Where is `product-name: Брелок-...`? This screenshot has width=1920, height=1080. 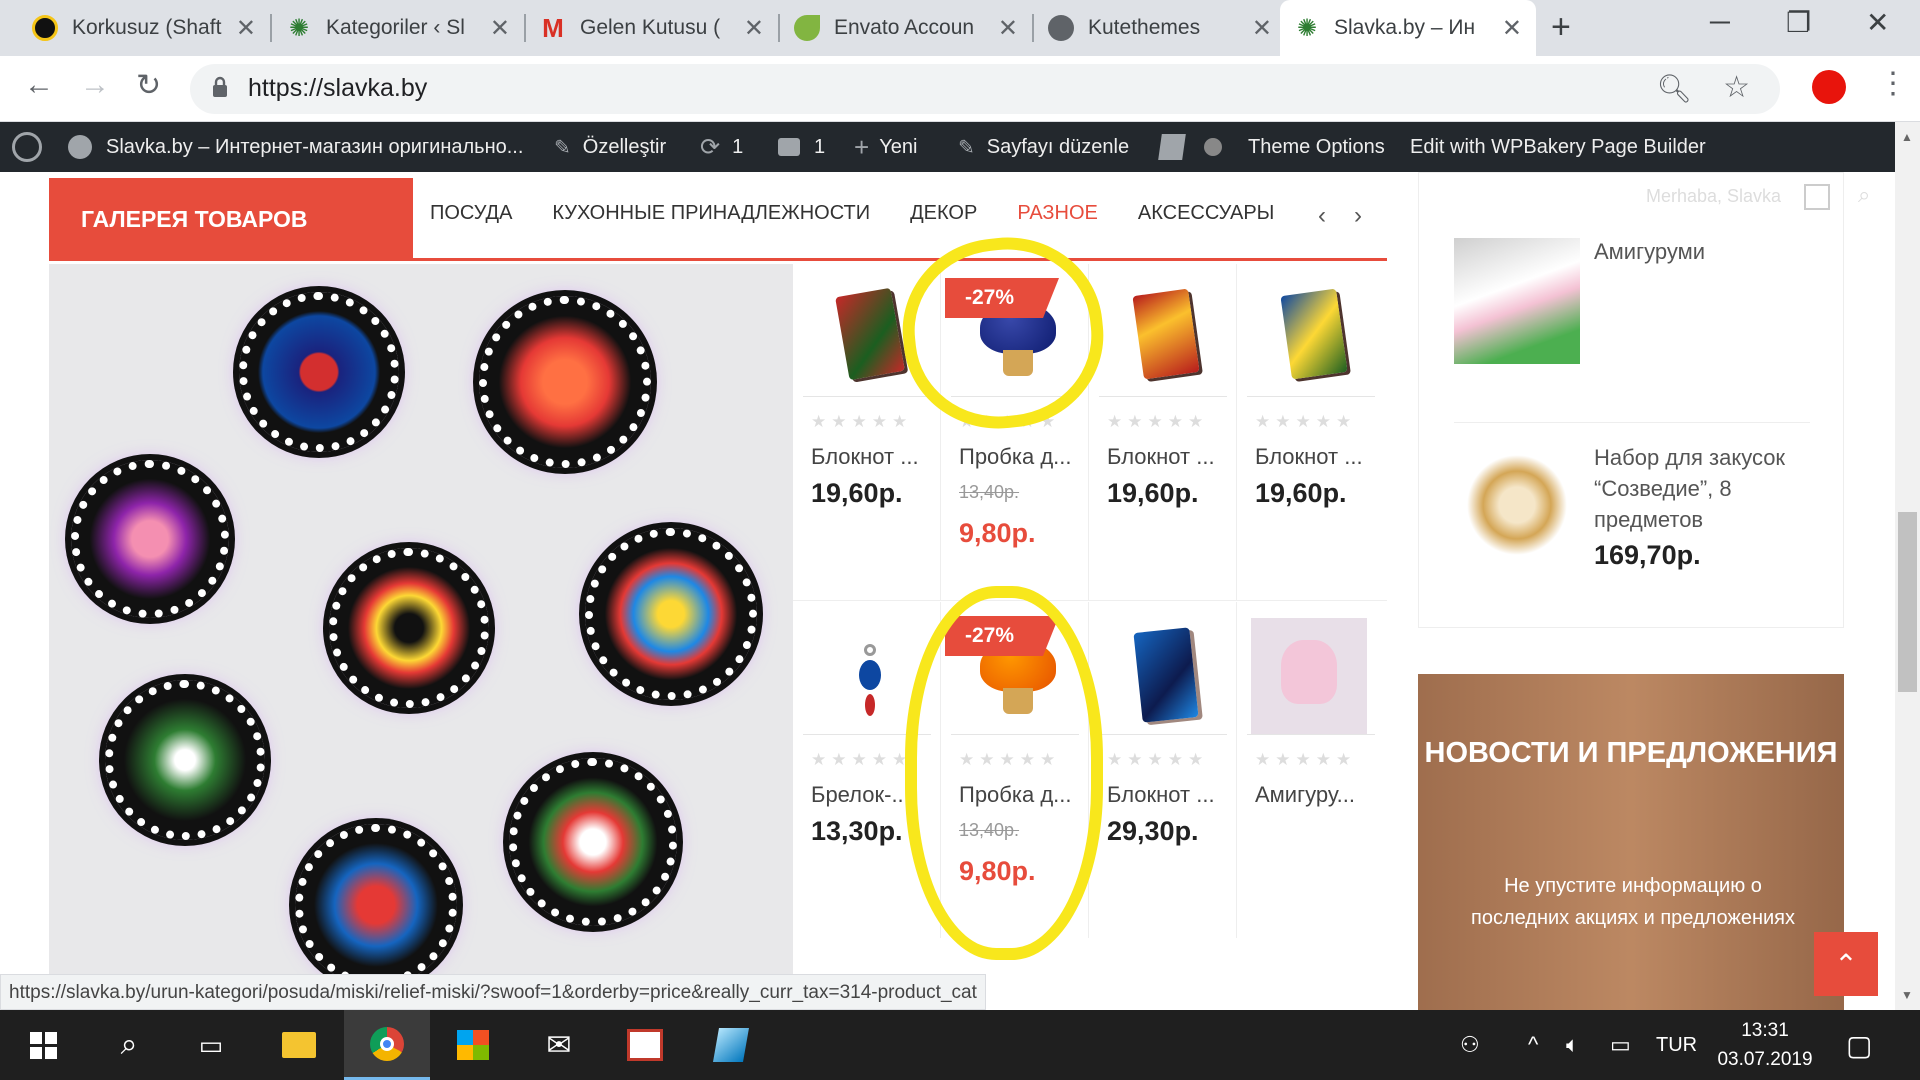
product-name: Брелок-... is located at coordinates (860, 795).